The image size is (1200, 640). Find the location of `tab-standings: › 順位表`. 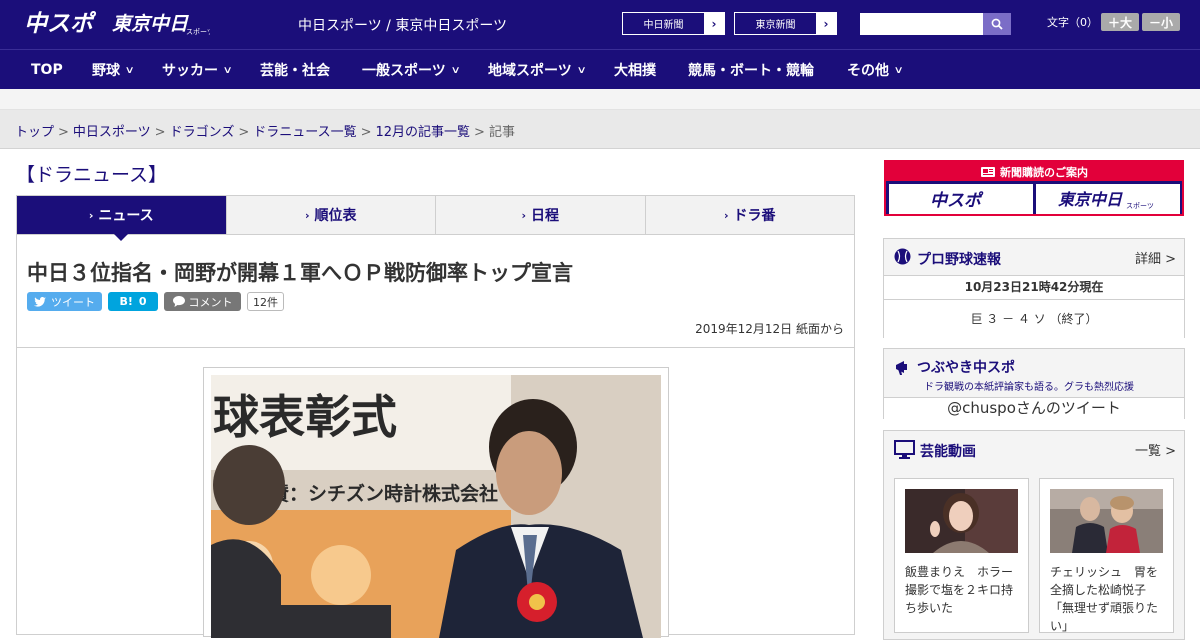

tab-standings: › 順位表 is located at coordinates (330, 215).